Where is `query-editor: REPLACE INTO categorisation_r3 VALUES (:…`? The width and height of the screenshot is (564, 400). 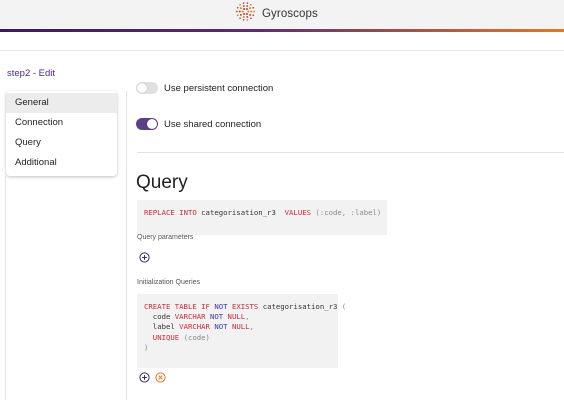 query-editor: REPLACE INTO categorisation_r3 VALUES (:… is located at coordinates (262, 217).